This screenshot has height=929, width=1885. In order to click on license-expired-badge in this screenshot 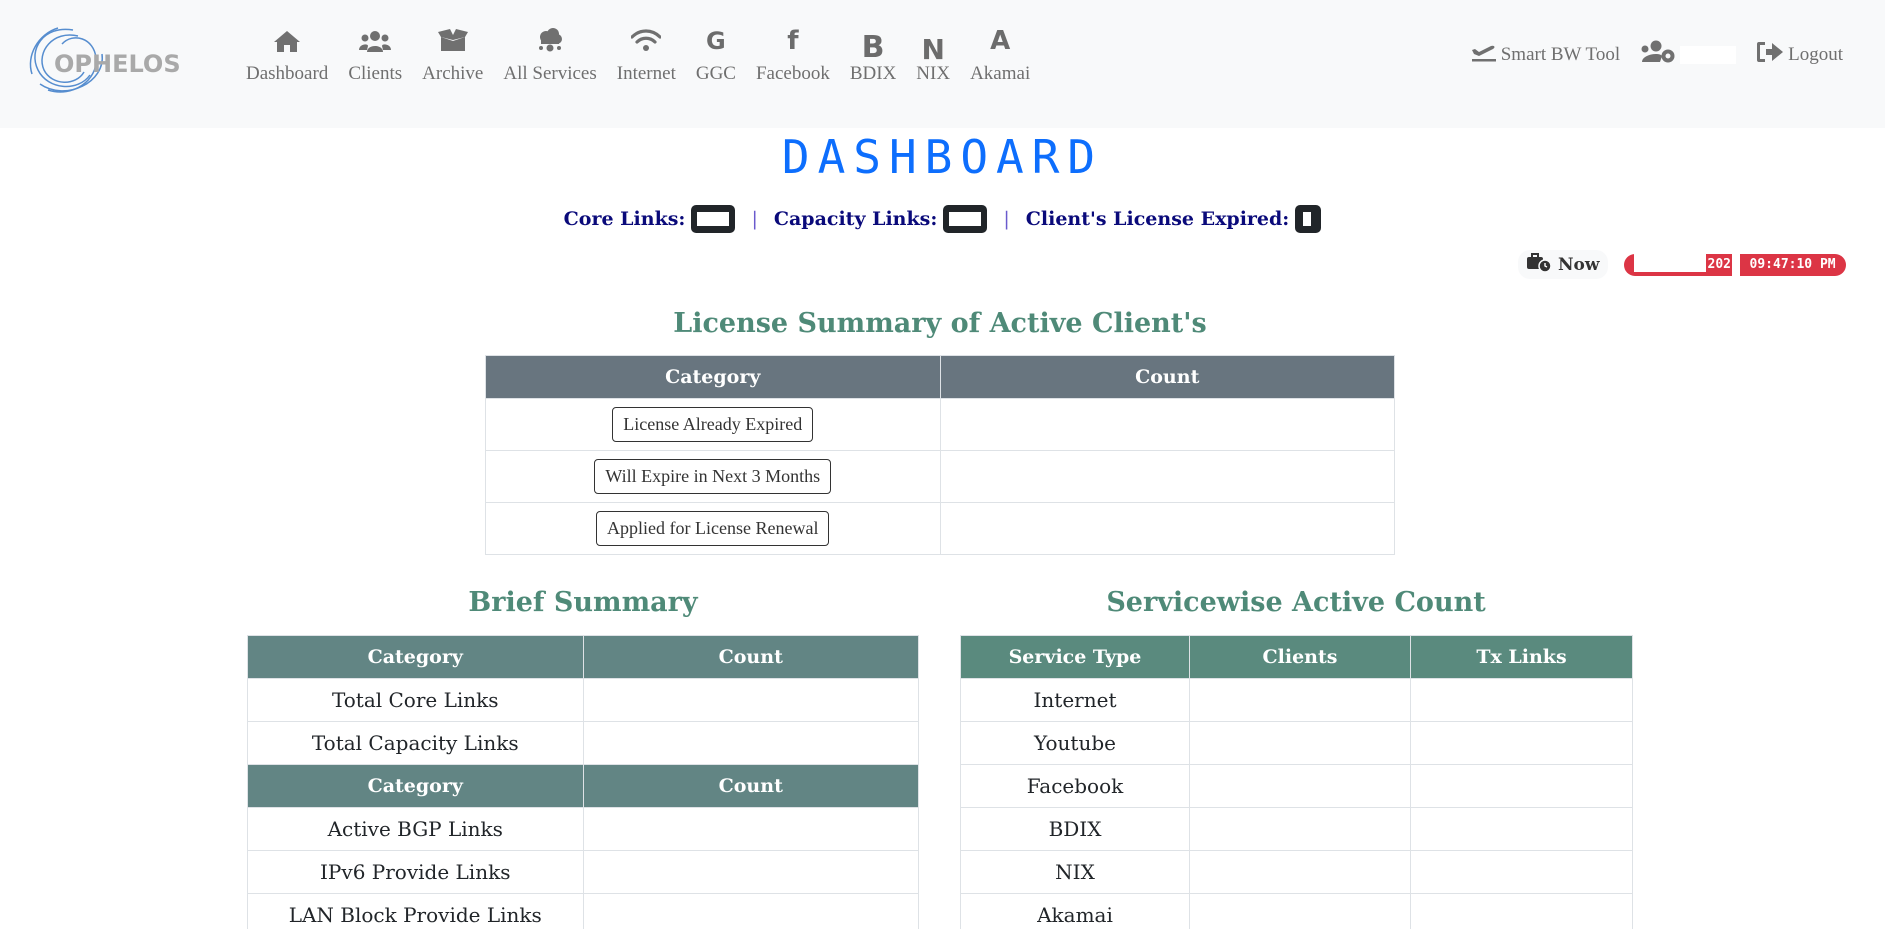, I will do `click(1308, 219)`.